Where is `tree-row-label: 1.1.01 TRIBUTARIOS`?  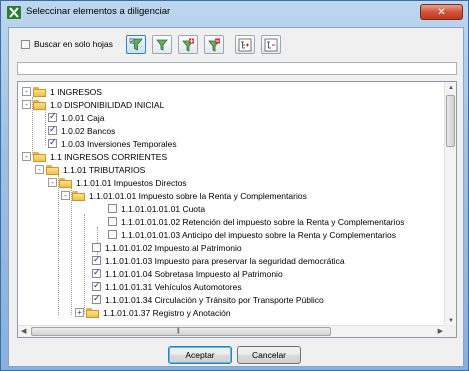
tree-row-label: 1.1.01 TRIBUTARIOS is located at coordinates (104, 169).